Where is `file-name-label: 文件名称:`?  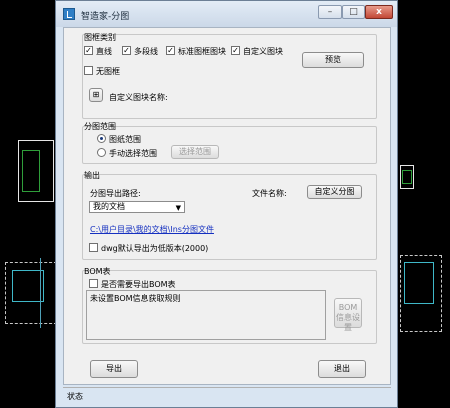 file-name-label: 文件名称: is located at coordinates (269, 193).